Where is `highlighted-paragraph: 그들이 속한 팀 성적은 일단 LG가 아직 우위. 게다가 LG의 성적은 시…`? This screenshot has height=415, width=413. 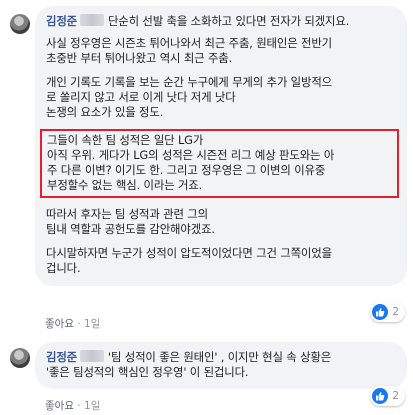 highlighted-paragraph: 그들이 속한 팀 성적은 일단 LG가 아직 우위. 게다가 LG의 성적은 시… is located at coordinates (219, 163).